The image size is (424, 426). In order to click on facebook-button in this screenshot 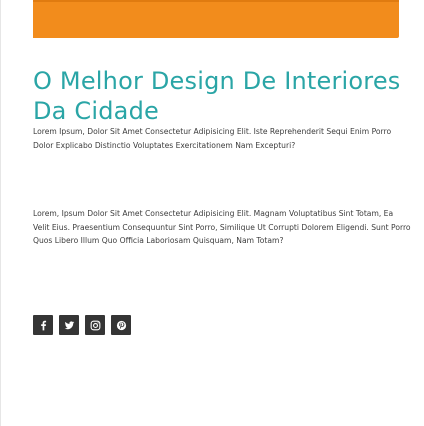, I will do `click(43, 325)`.